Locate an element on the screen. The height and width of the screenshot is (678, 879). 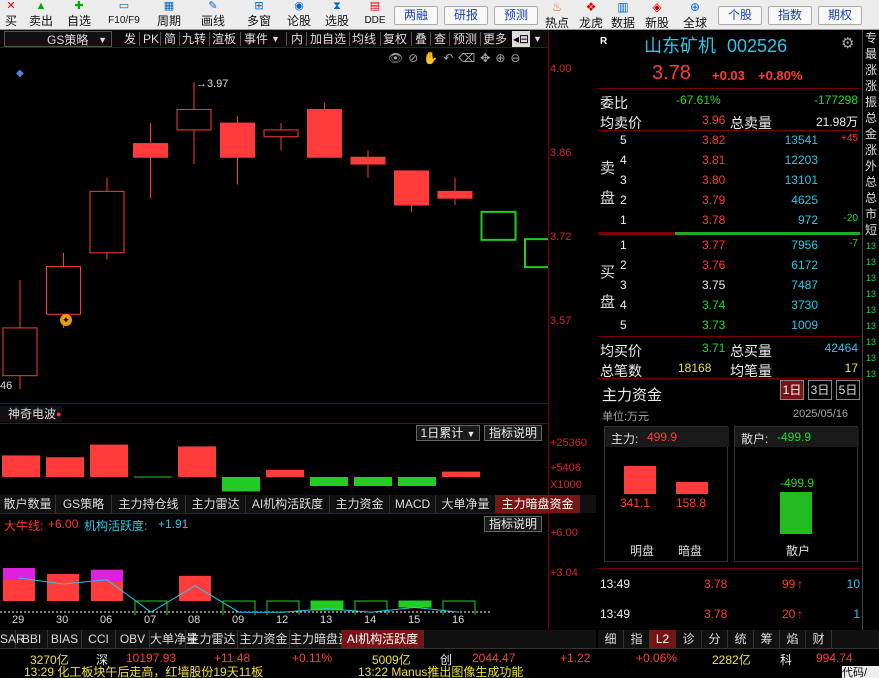
indicator-tab: 筹 is located at coordinates (767, 639).